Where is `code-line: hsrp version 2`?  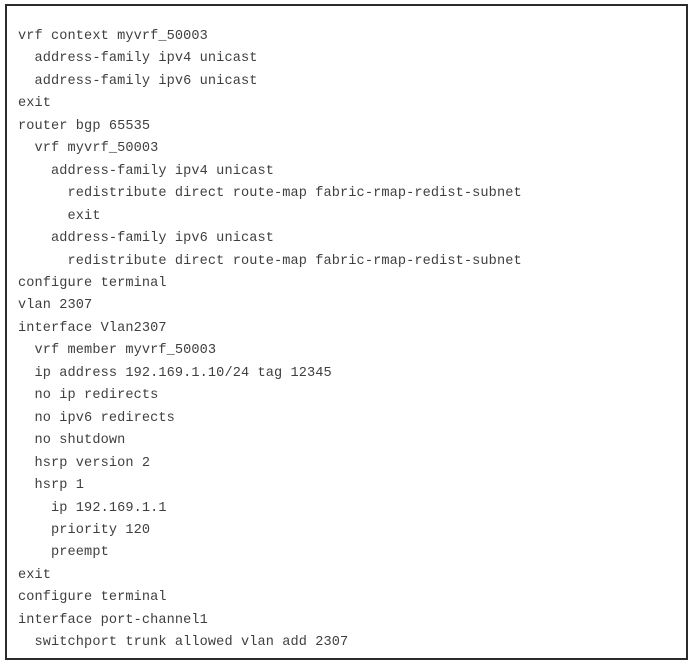
code-line: hsrp version 2 is located at coordinates (84, 463).